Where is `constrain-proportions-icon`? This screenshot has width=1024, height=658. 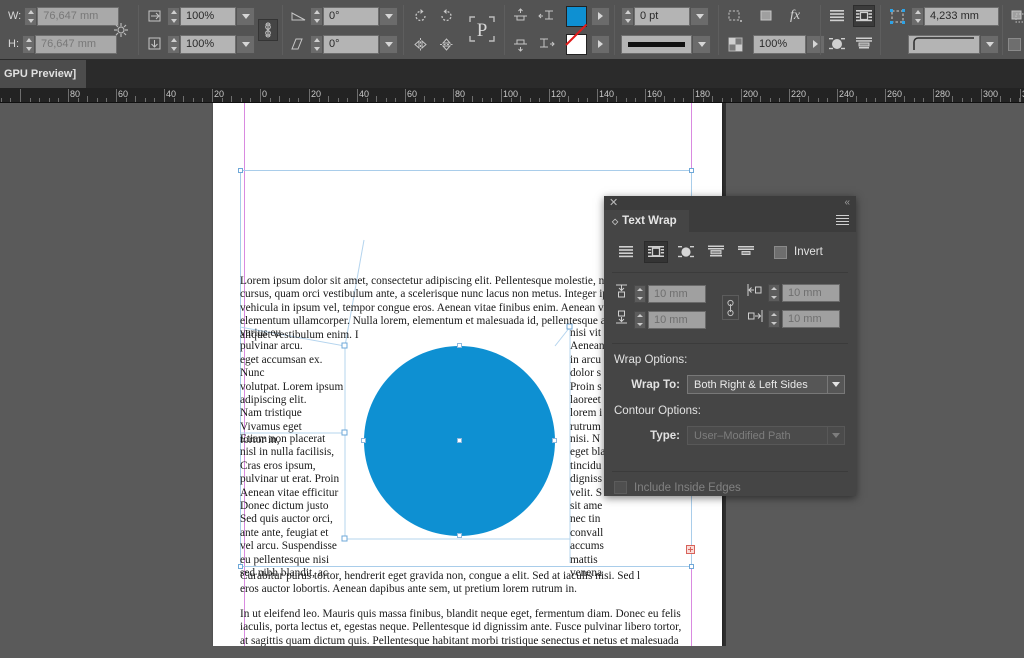 constrain-proportions-icon is located at coordinates (121, 30).